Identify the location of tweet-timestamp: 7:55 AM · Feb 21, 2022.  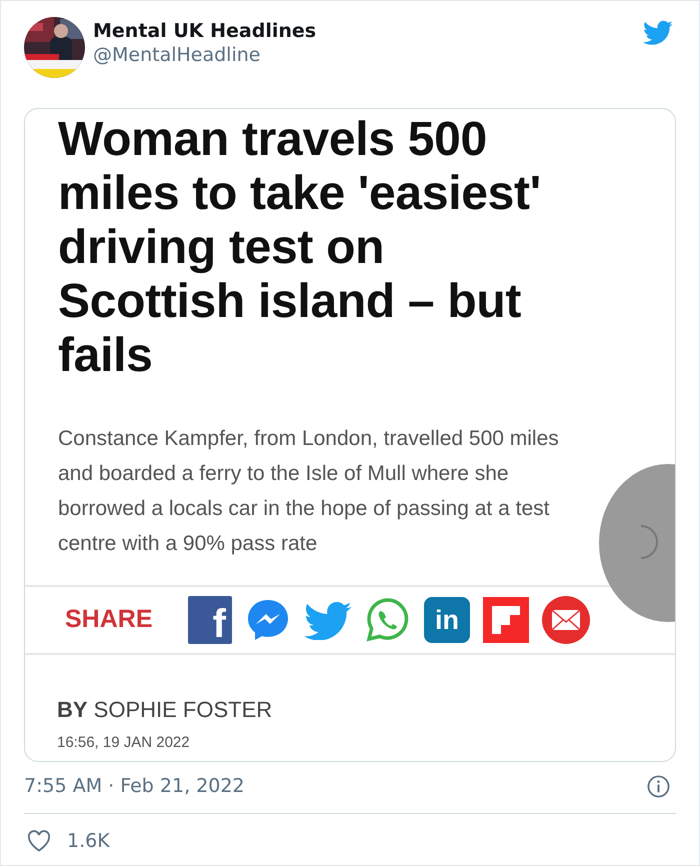
(134, 786).